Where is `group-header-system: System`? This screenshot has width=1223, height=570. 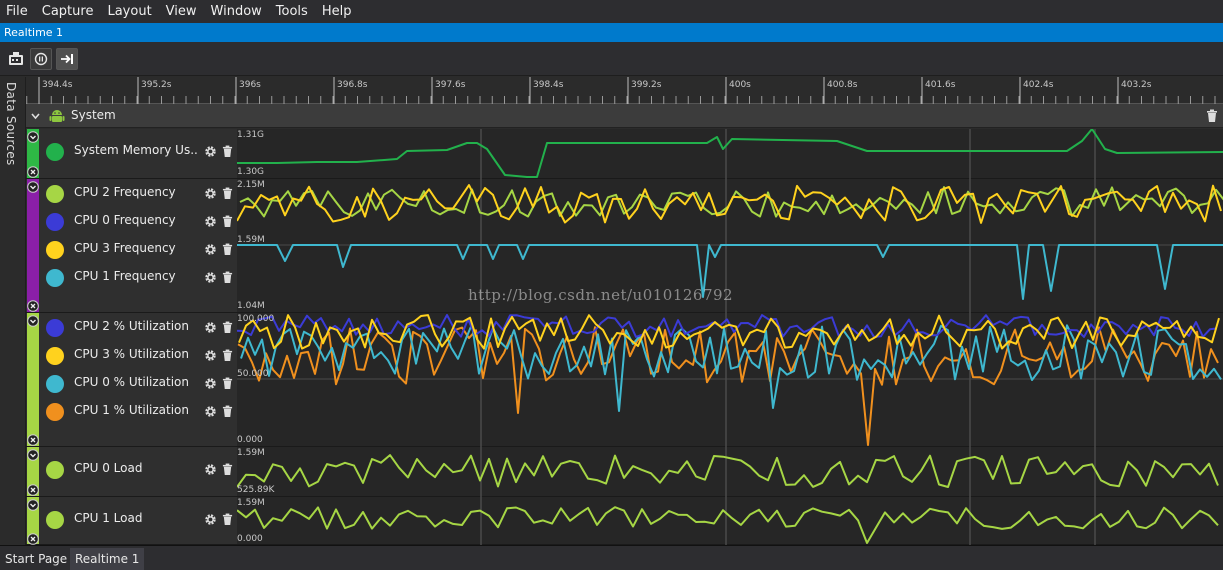 group-header-system: System is located at coordinates (624, 116).